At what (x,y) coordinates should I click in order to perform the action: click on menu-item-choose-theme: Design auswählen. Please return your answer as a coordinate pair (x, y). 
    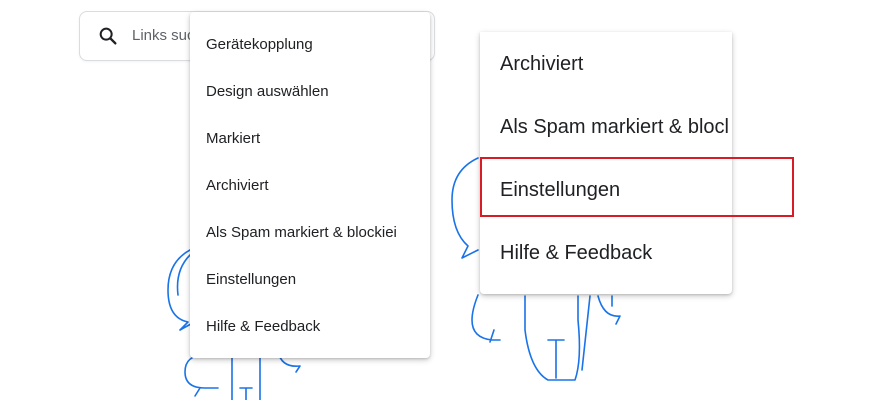
    Looking at the image, I should click on (310, 91).